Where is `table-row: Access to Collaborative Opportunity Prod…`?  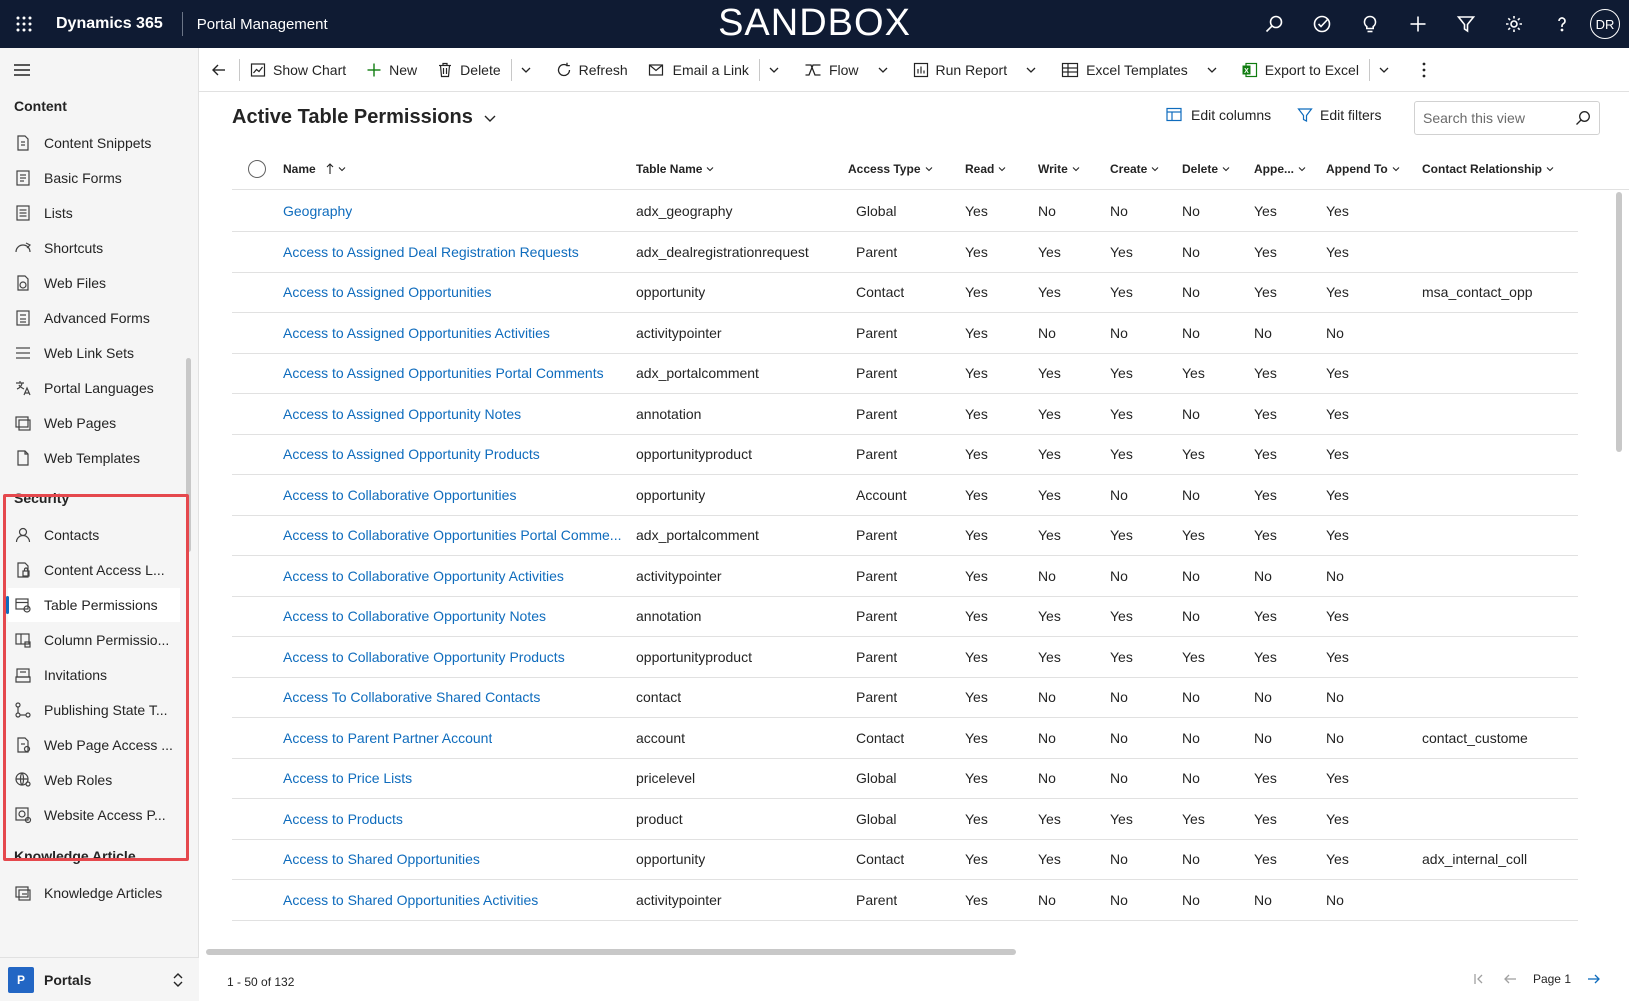
table-row: Access to Collaborative Opportunity Prod… is located at coordinates (905, 657).